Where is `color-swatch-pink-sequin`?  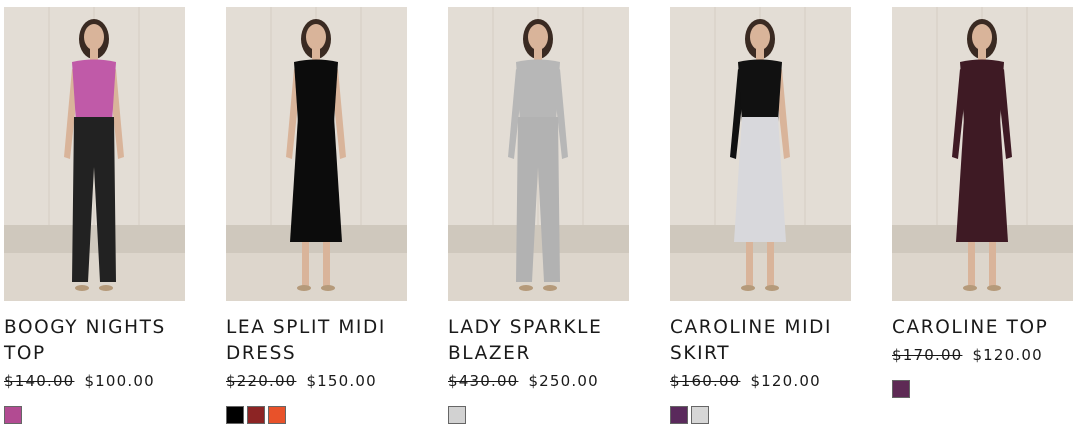 color-swatch-pink-sequin is located at coordinates (13, 415).